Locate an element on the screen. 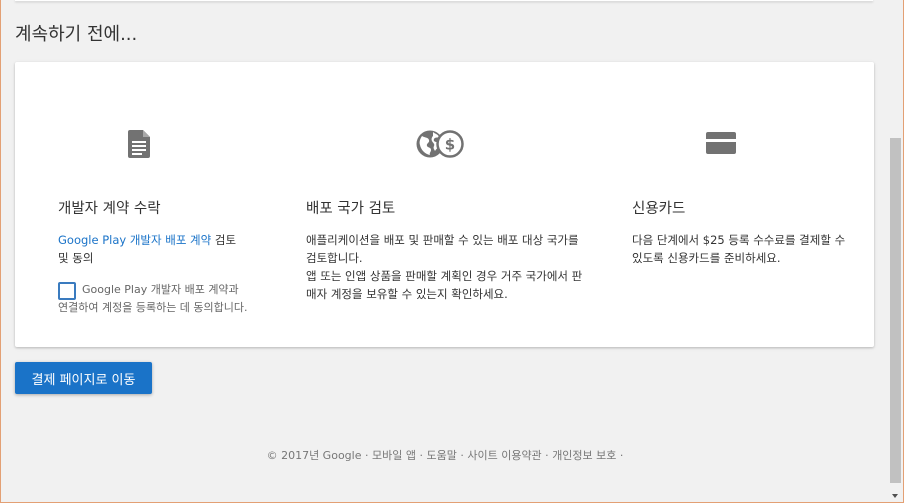 Image resolution: width=904 pixels, height=503 pixels. footer-link-privacy: 개인정보 보호 is located at coordinates (584, 455).